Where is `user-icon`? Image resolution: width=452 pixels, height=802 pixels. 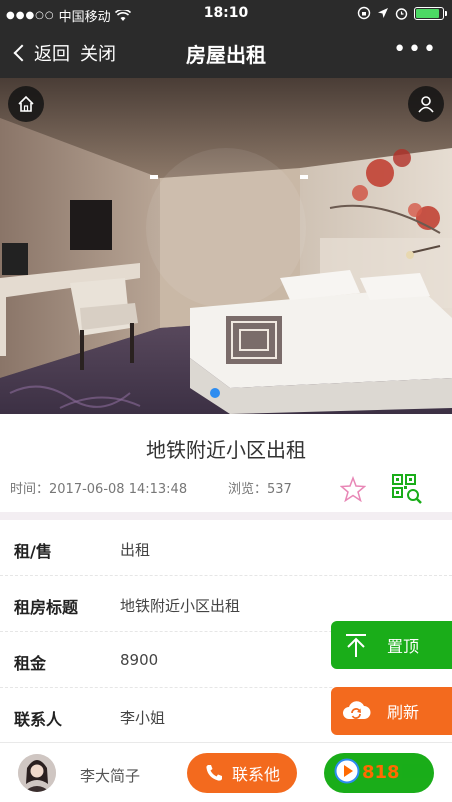
user-icon is located at coordinates (426, 104).